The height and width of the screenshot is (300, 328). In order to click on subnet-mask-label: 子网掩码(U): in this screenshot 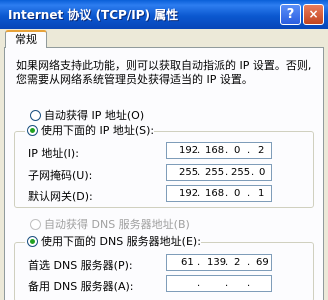, I will do `click(60, 175)`.